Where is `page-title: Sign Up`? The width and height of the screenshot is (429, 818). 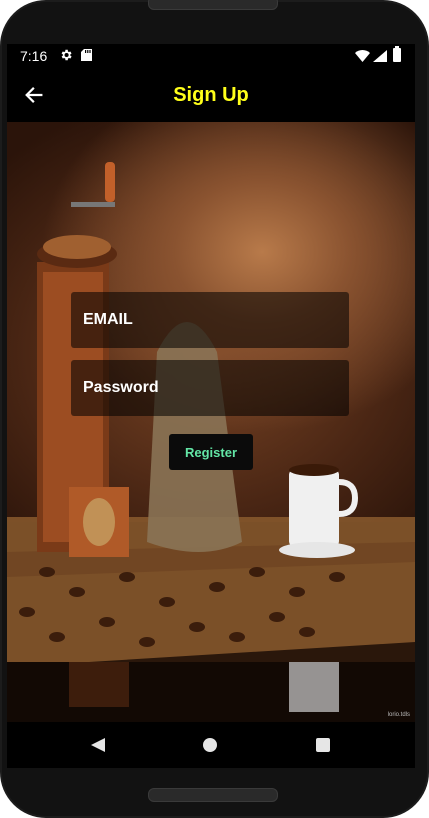 page-title: Sign Up is located at coordinates (211, 95).